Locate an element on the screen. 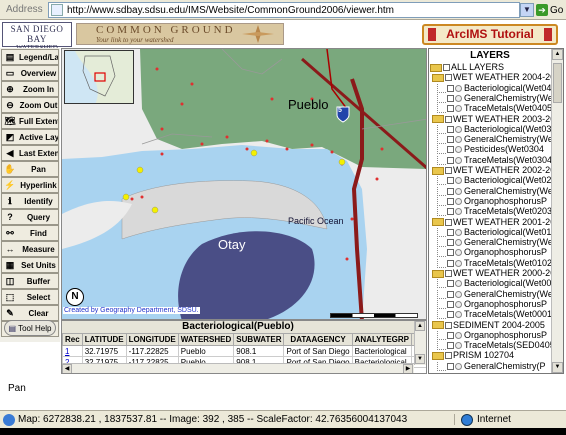  tool-last-extent-button: ◀ Last Extent is located at coordinates (30, 153).